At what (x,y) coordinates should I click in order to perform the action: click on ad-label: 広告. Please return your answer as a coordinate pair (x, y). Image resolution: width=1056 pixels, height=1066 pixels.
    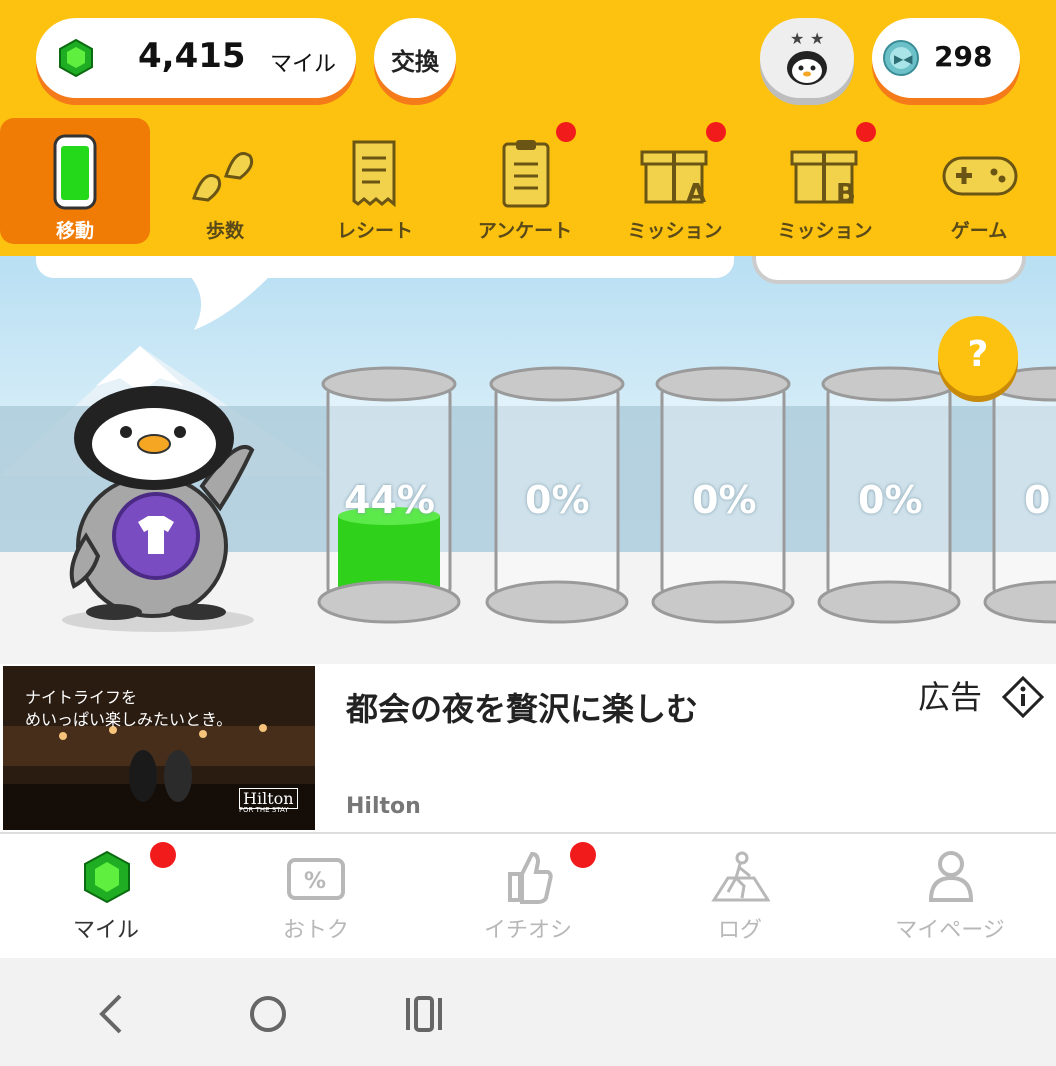
    Looking at the image, I should click on (950, 697).